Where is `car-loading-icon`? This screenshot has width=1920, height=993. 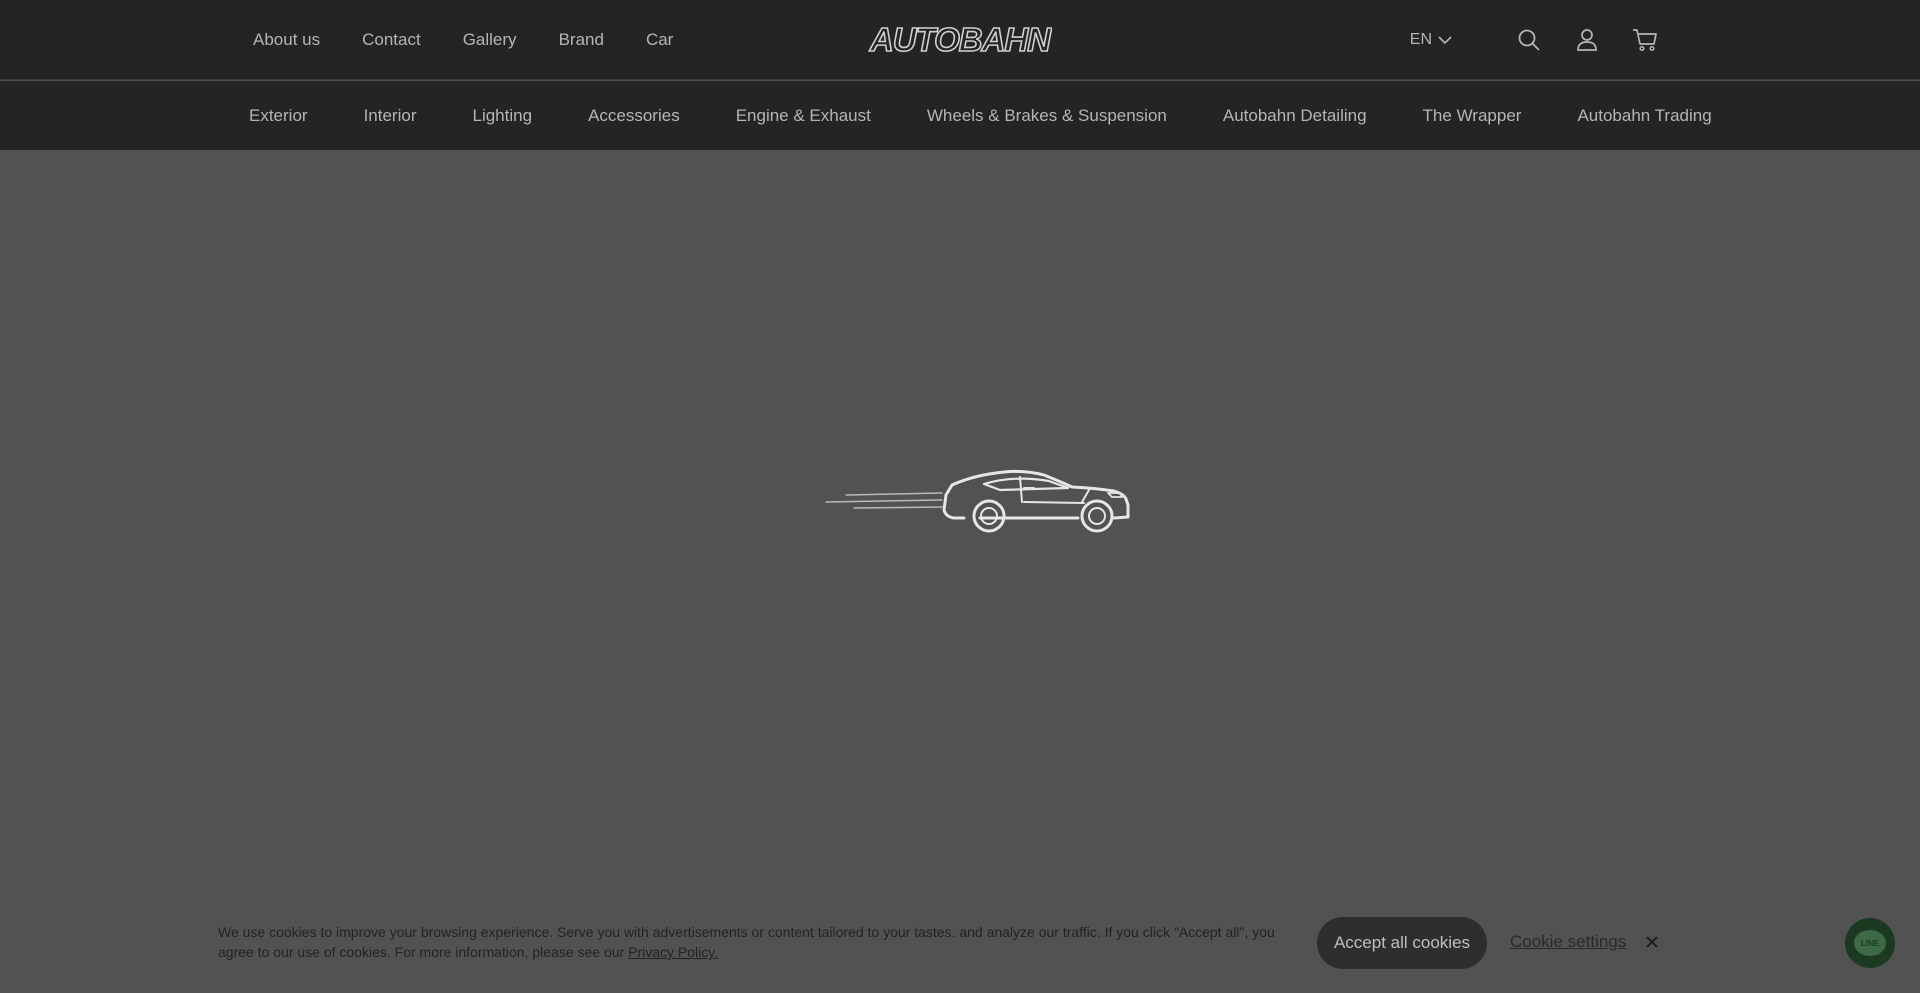 car-loading-icon is located at coordinates (977, 501).